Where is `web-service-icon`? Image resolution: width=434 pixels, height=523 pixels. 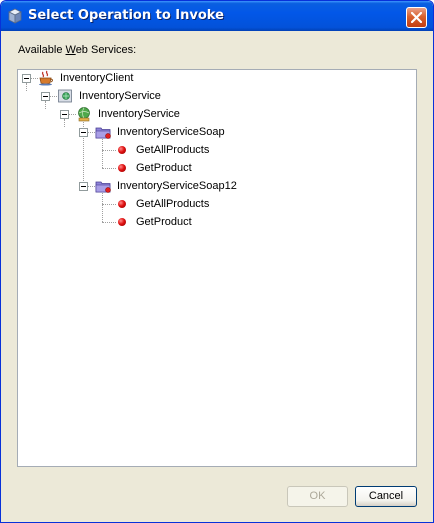 web-service-icon is located at coordinates (65, 96).